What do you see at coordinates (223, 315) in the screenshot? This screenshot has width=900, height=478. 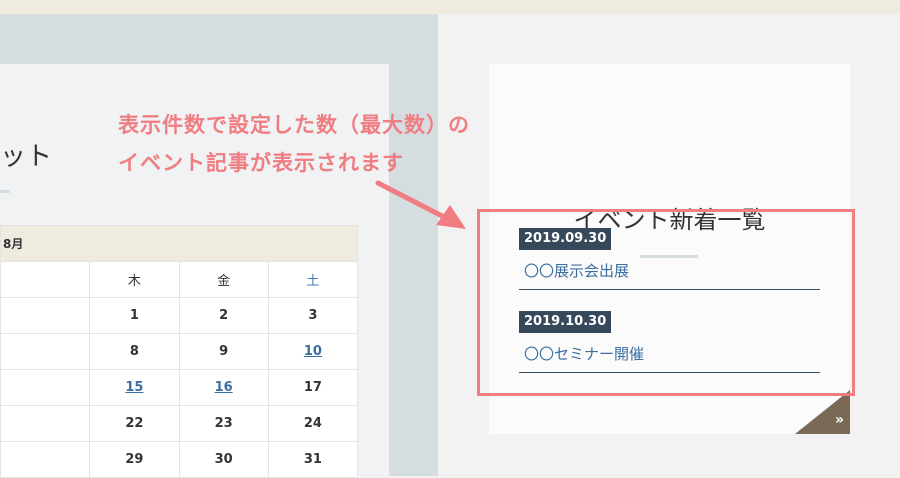 I see `calendar-day: 2` at bounding box center [223, 315].